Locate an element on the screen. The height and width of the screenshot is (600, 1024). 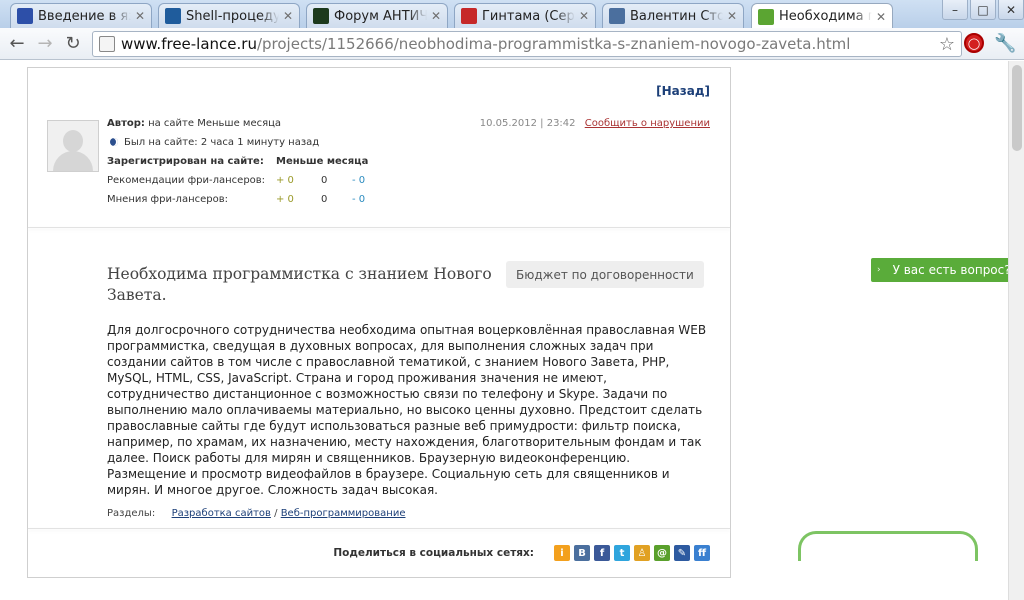
wrench-icon: 🔧 is located at coordinates (1005, 43).